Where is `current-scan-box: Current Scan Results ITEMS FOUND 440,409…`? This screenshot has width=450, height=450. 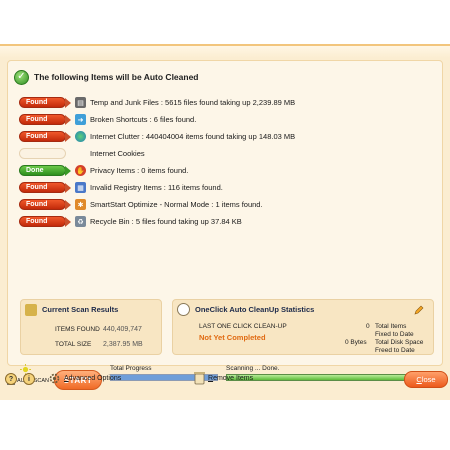 current-scan-box: Current Scan Results ITEMS FOUND 440,409… is located at coordinates (91, 327).